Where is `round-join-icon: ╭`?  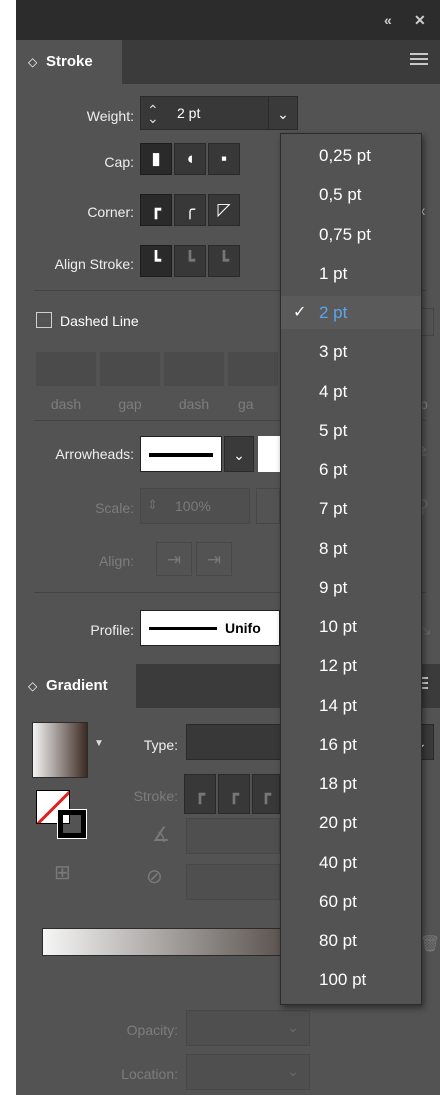 round-join-icon: ╭ is located at coordinates (190, 210).